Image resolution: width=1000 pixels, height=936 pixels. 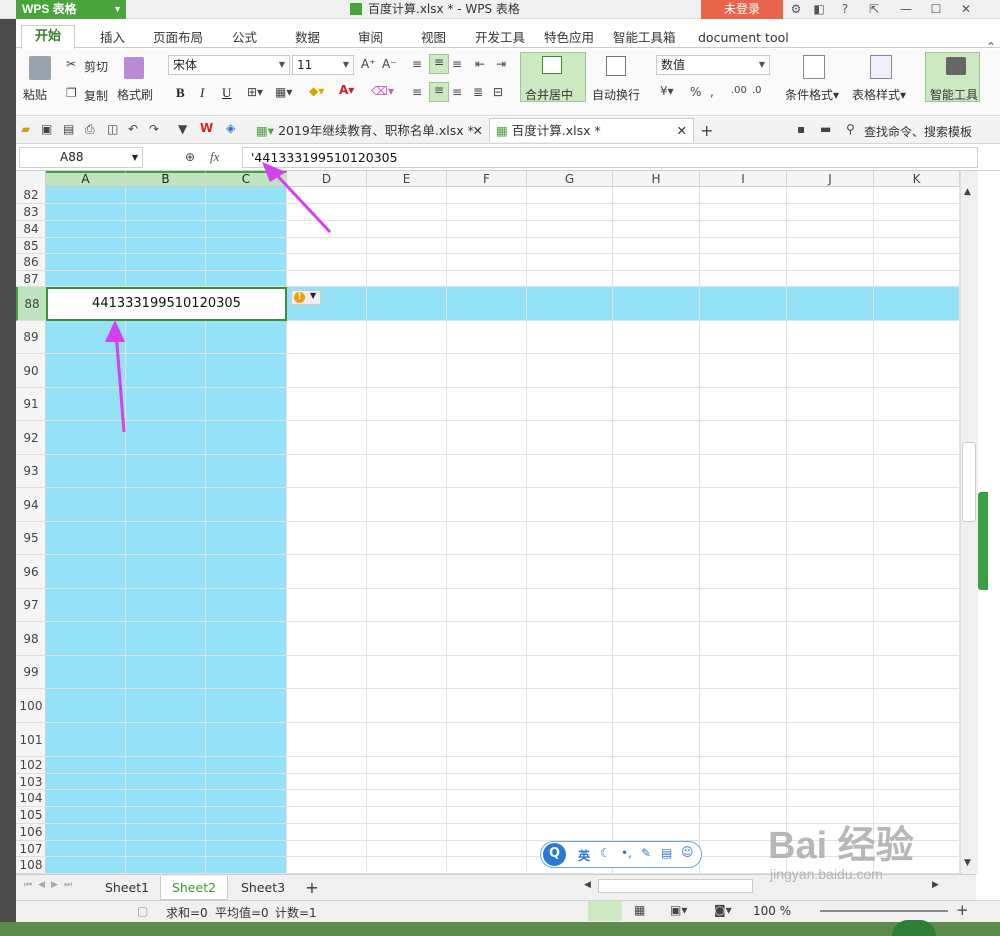 What do you see at coordinates (115, 331) in the screenshot?
I see `arrowhead-cell` at bounding box center [115, 331].